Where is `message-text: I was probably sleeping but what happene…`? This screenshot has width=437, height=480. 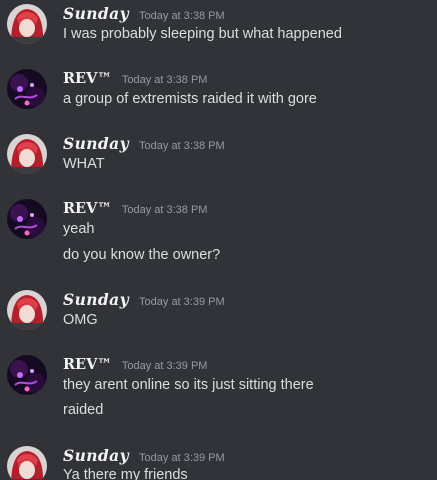 message-text: I was probably sleeping but what happene… is located at coordinates (202, 34).